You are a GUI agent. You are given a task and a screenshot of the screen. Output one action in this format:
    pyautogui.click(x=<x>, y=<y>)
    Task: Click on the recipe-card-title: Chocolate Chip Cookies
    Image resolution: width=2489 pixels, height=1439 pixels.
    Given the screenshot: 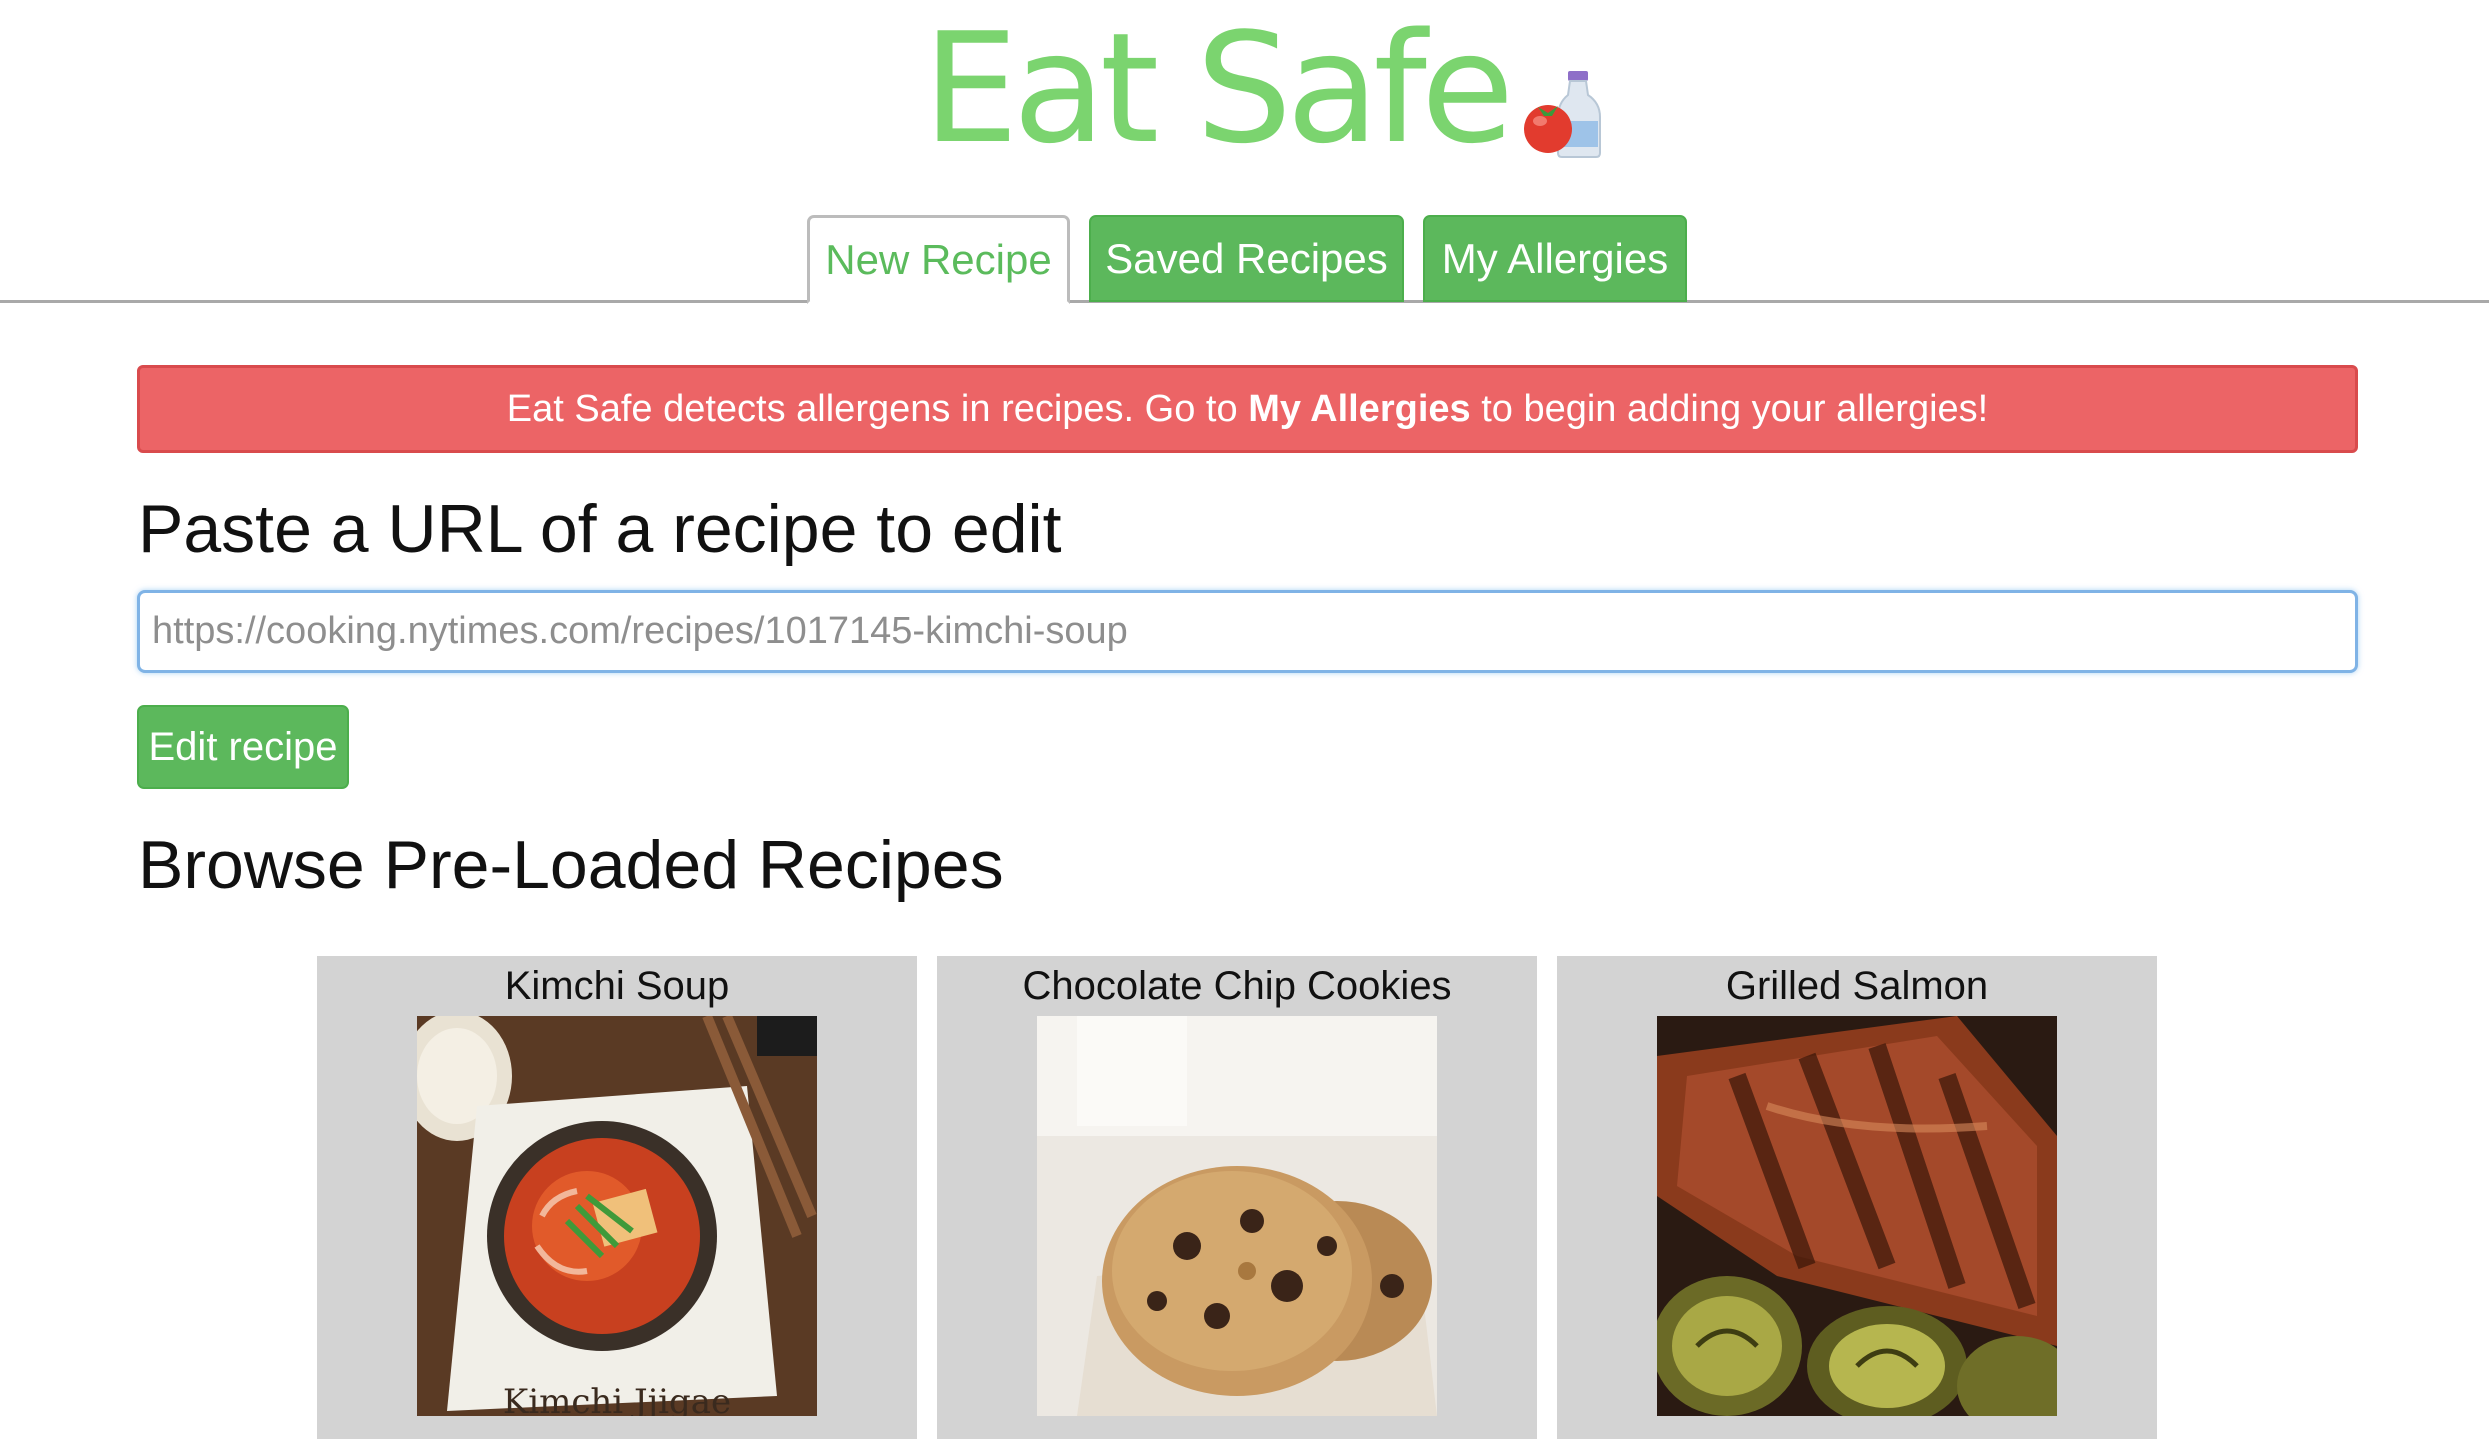 What is the action you would take?
    pyautogui.click(x=1237, y=986)
    